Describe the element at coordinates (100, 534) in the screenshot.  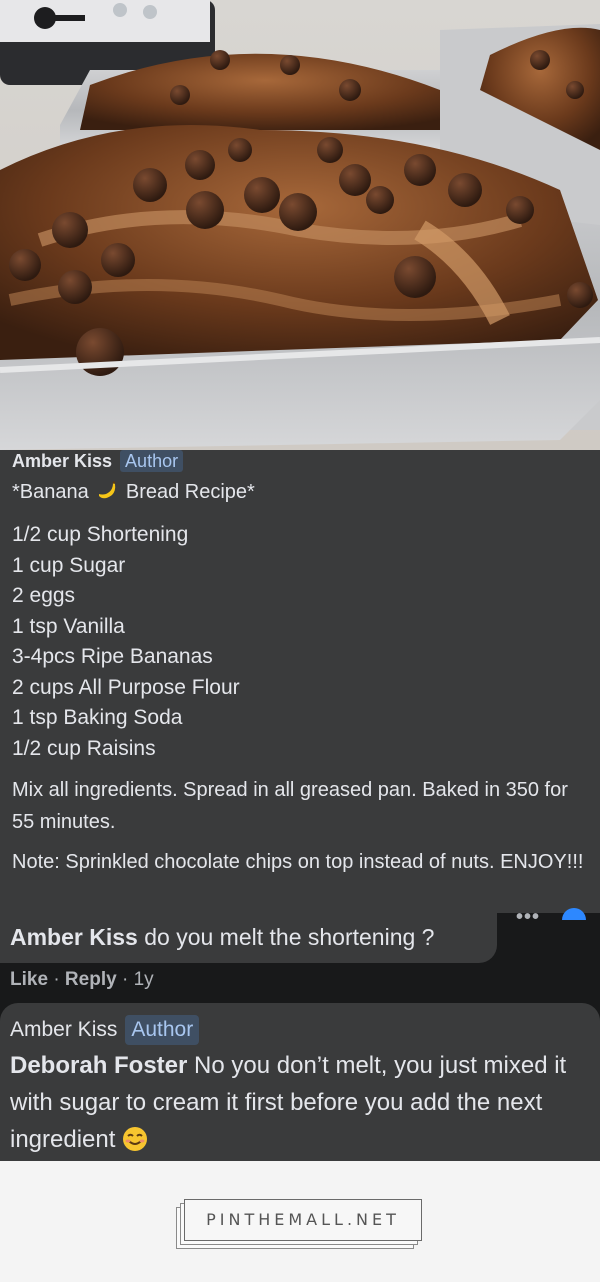
I see `ingredient-item: 1/2 cup Shortening` at that location.